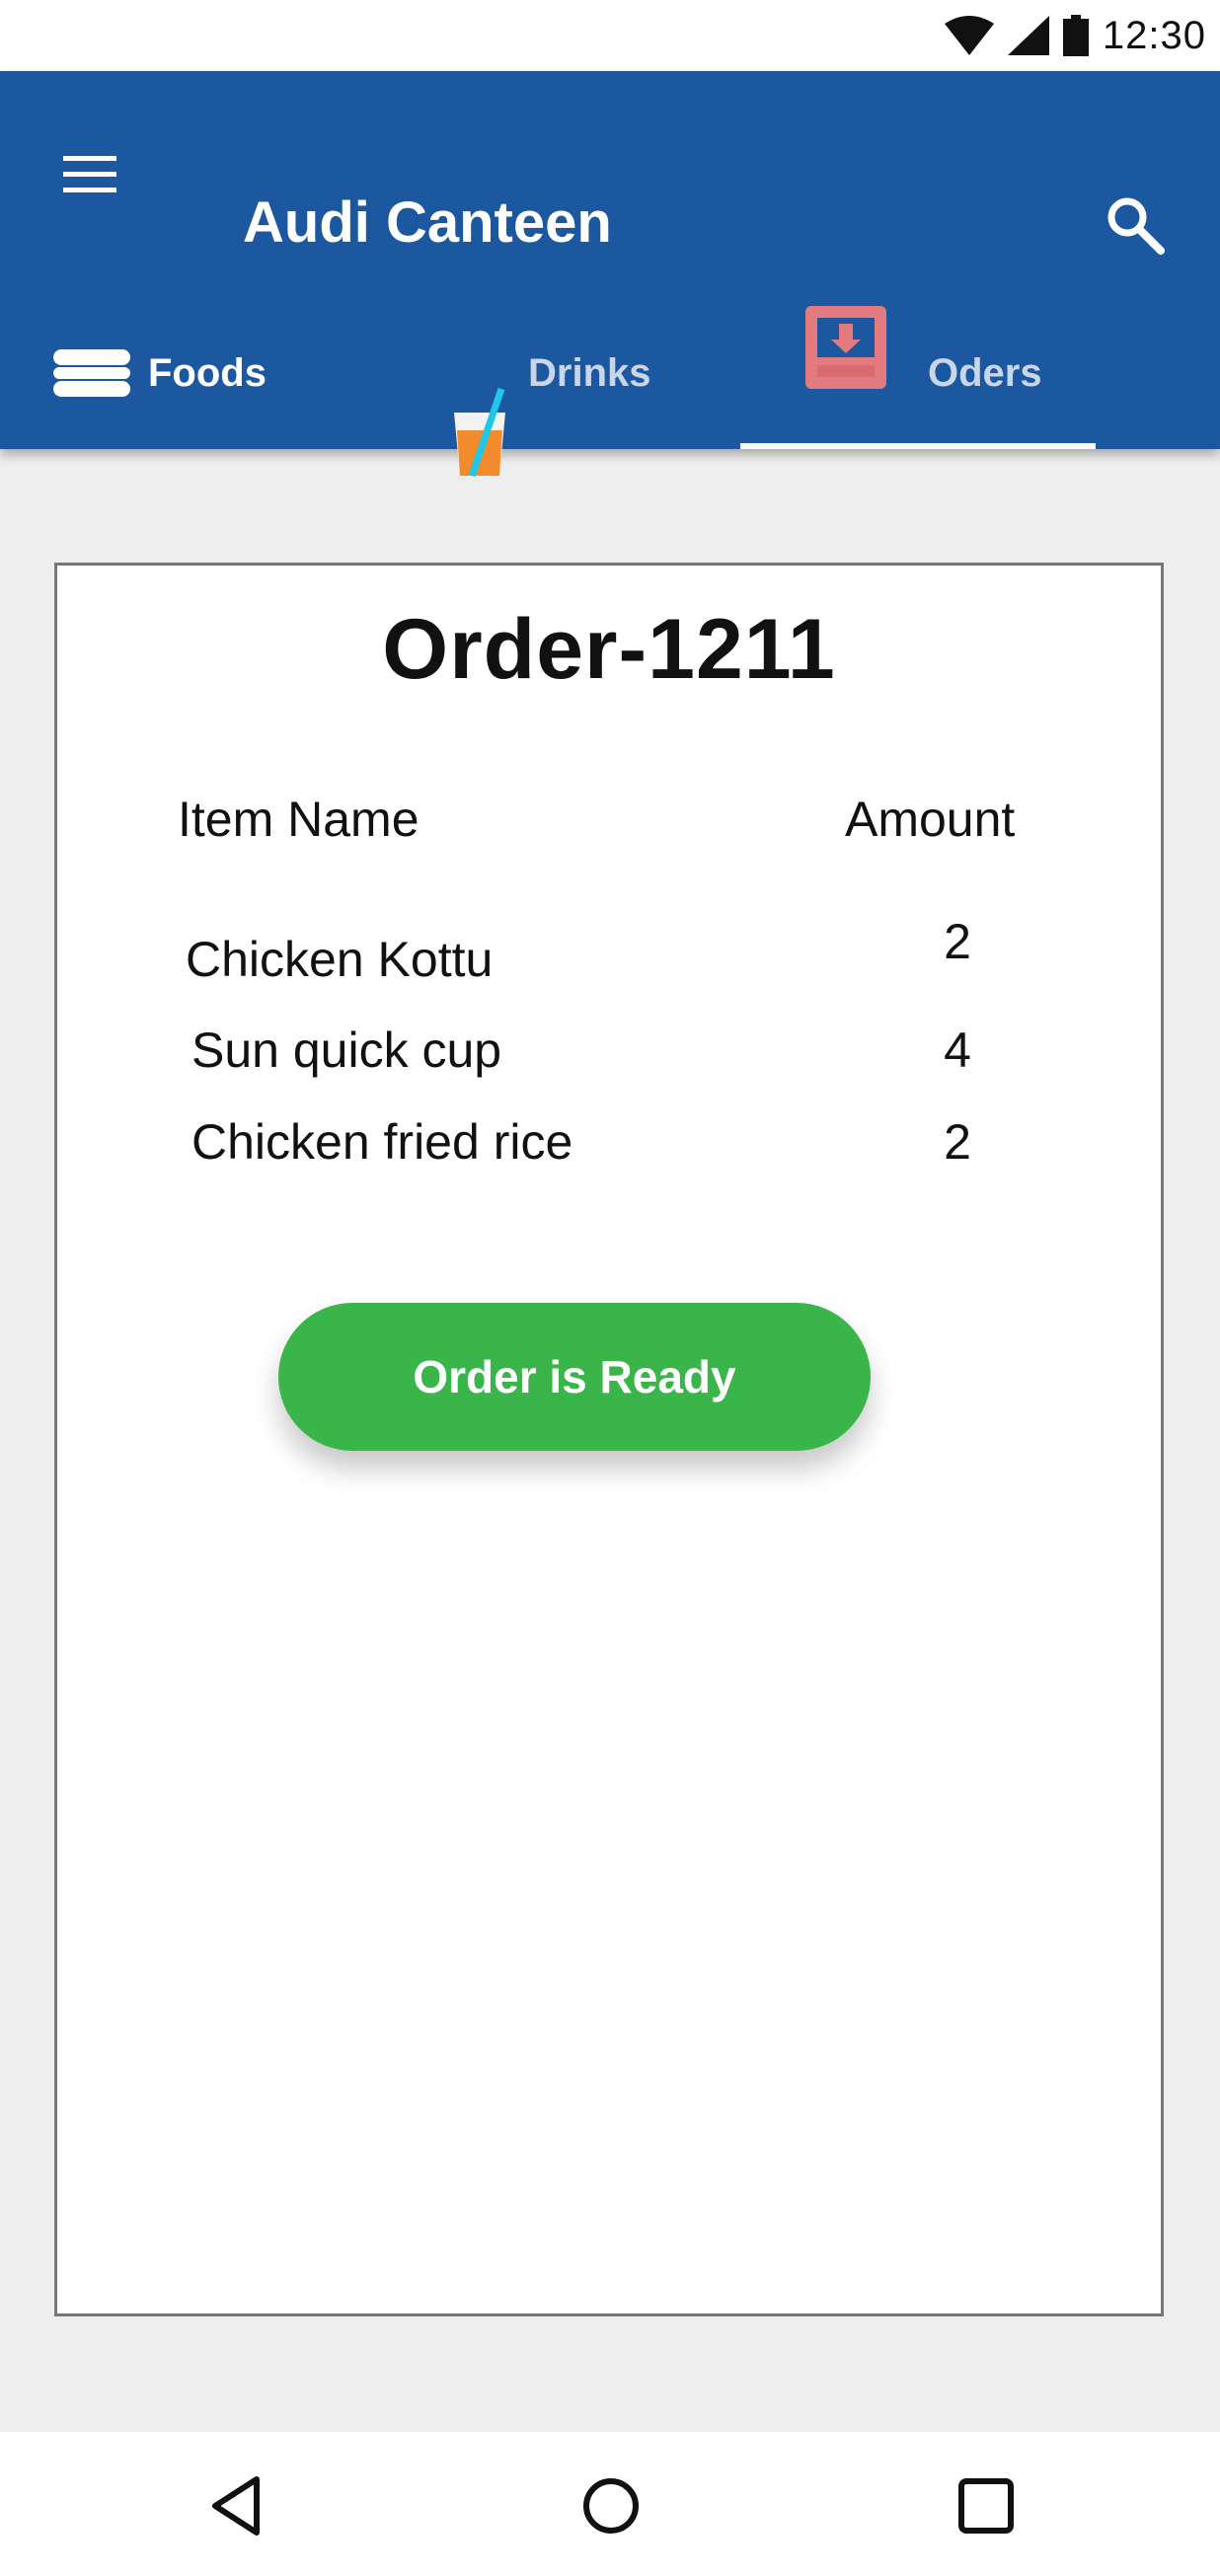 The image size is (1220, 2576). Describe the element at coordinates (1154, 35) in the screenshot. I see `status-time: 12:30` at that location.